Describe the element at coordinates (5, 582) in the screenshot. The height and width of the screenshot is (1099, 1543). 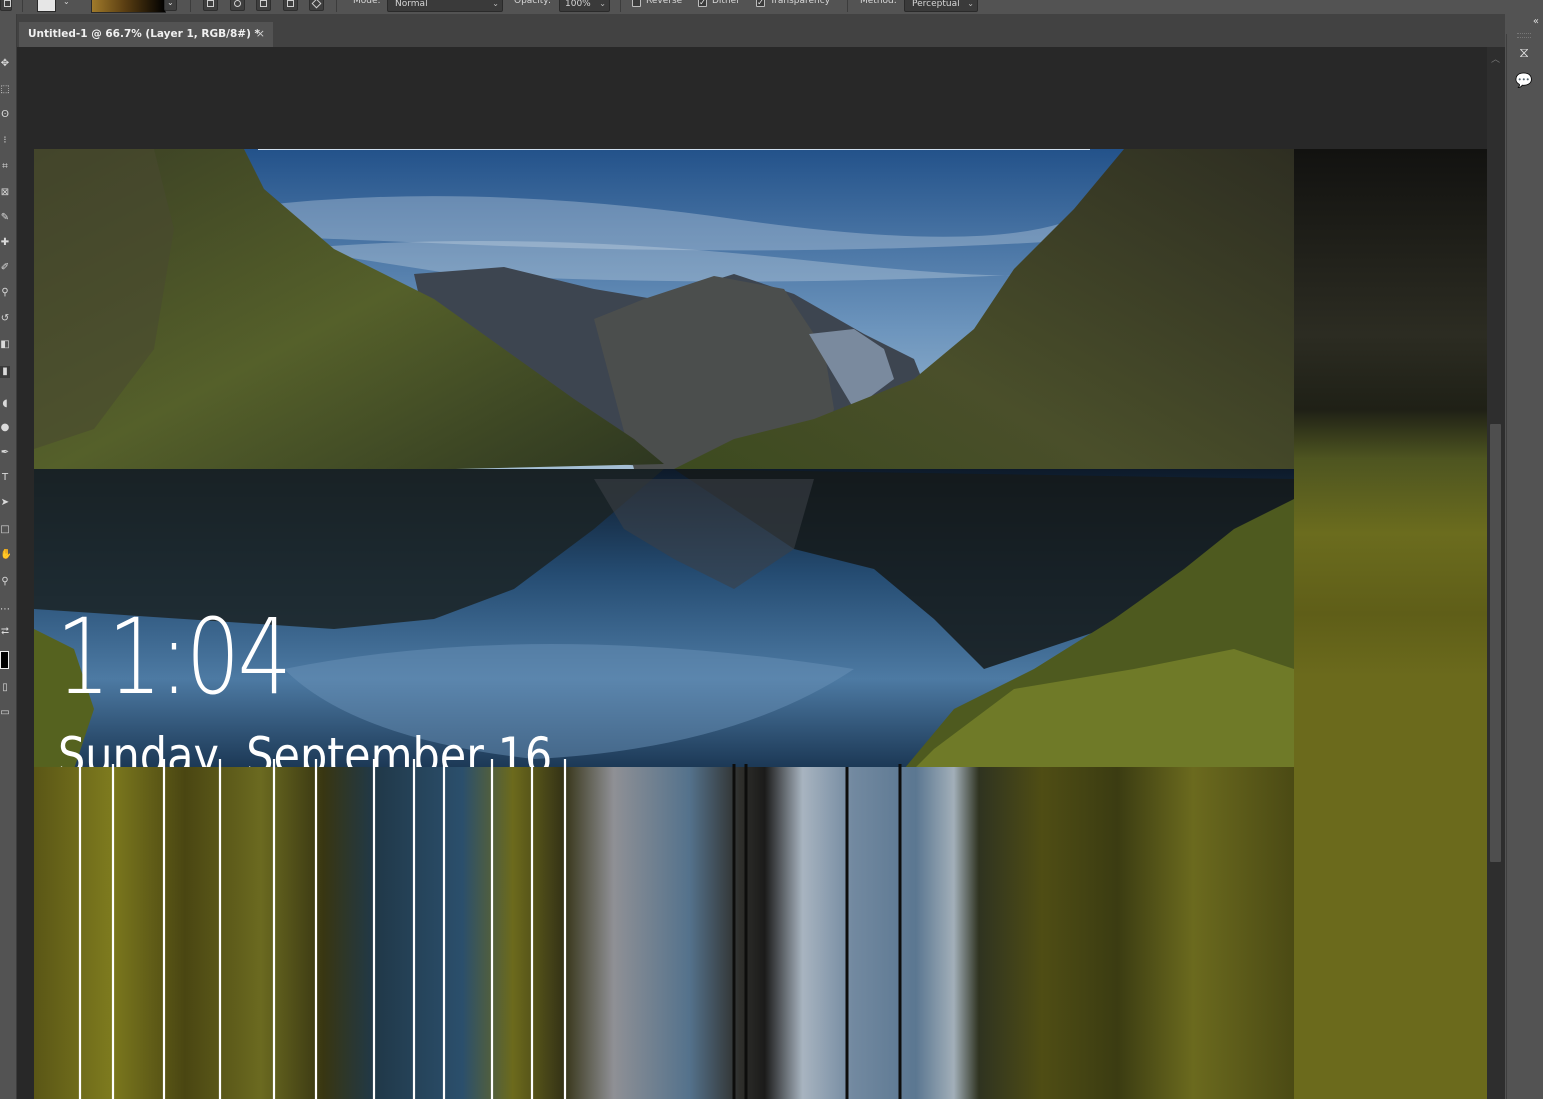
I see `zoom-tool-icon: ⚲` at that location.